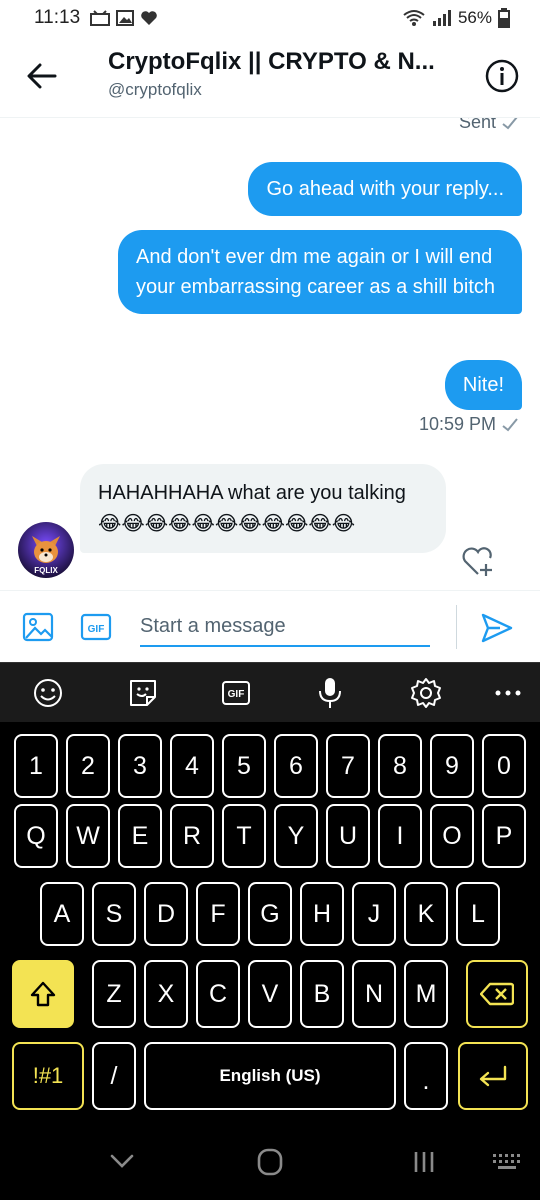 This screenshot has width=540, height=1200. I want to click on key-v: V, so click(270, 994).